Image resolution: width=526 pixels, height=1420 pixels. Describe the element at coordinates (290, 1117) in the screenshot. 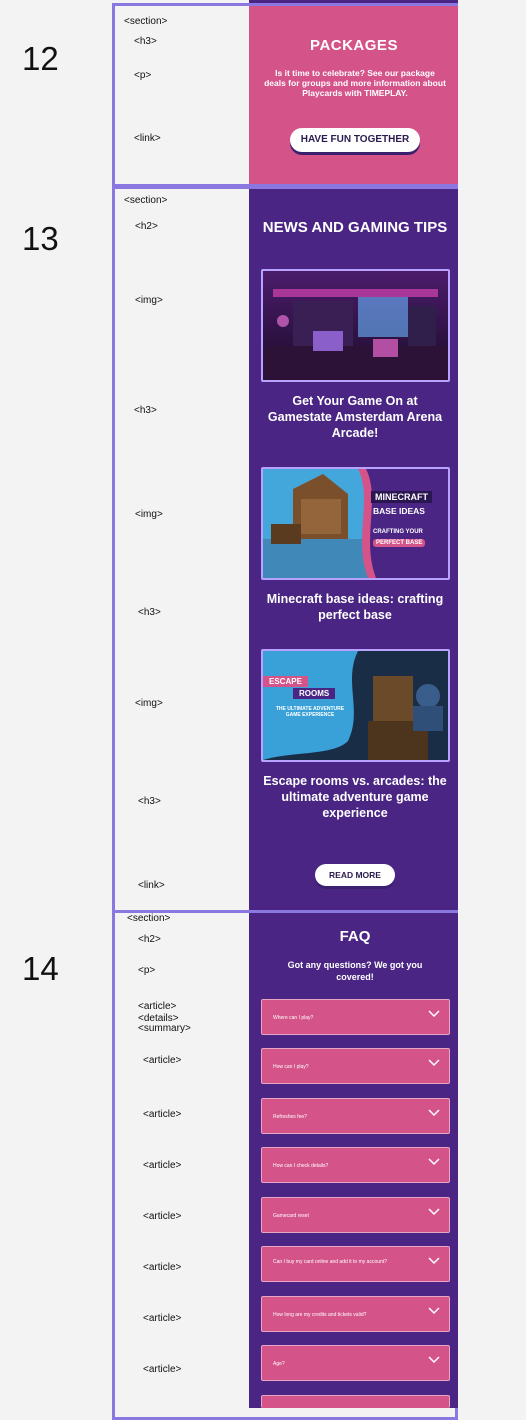

I see `faq-question: Refreshes fee?` at that location.